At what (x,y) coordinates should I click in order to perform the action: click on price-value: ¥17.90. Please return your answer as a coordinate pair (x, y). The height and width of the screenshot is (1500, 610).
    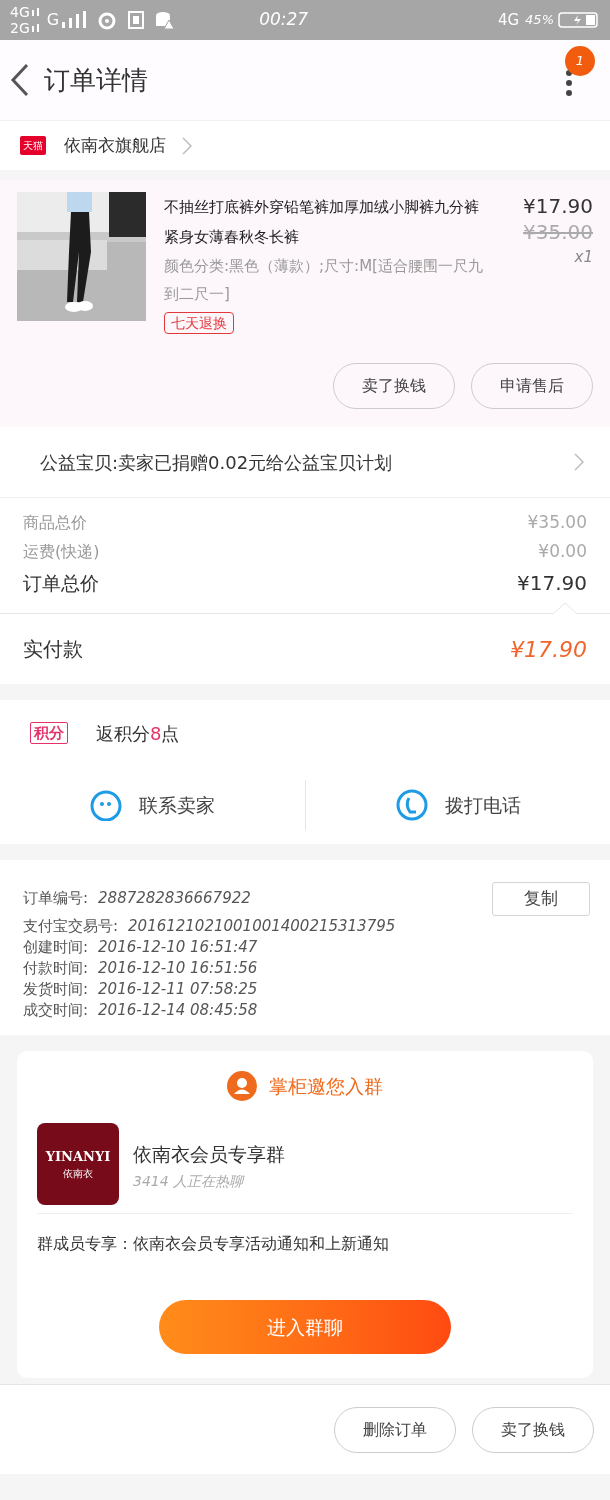
    Looking at the image, I should click on (552, 583).